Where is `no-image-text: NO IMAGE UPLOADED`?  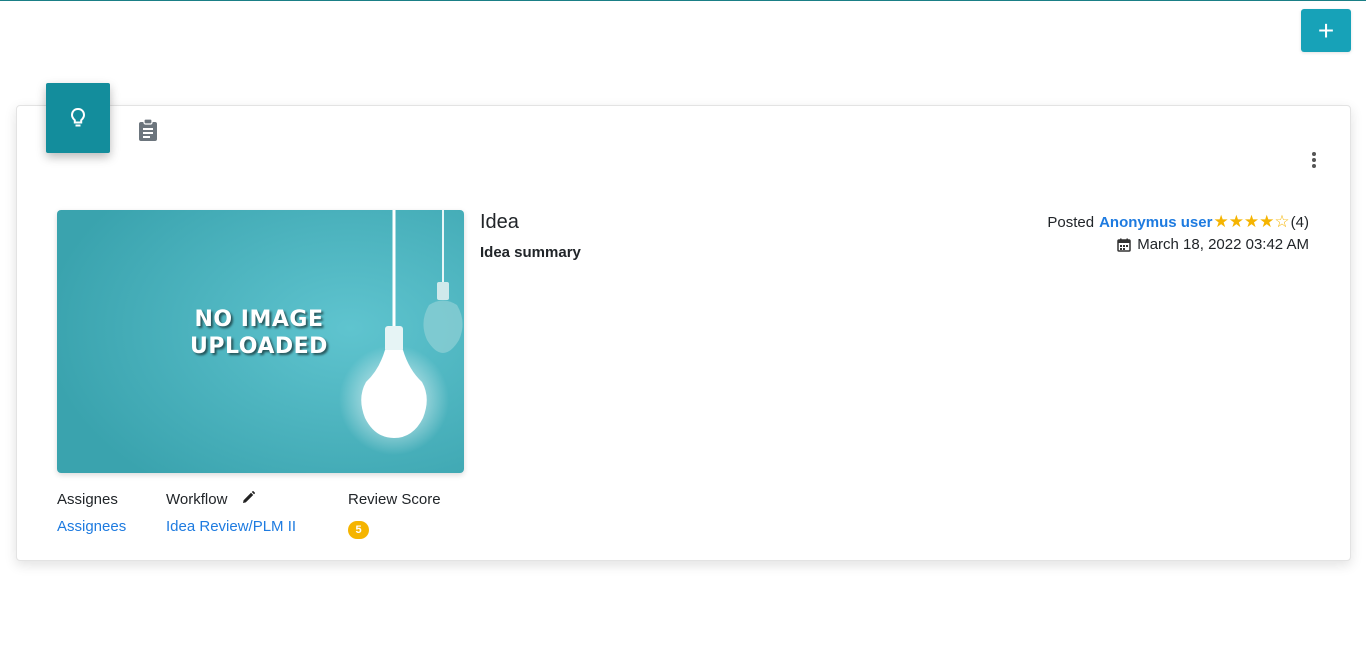 no-image-text: NO IMAGE UPLOADED is located at coordinates (259, 333).